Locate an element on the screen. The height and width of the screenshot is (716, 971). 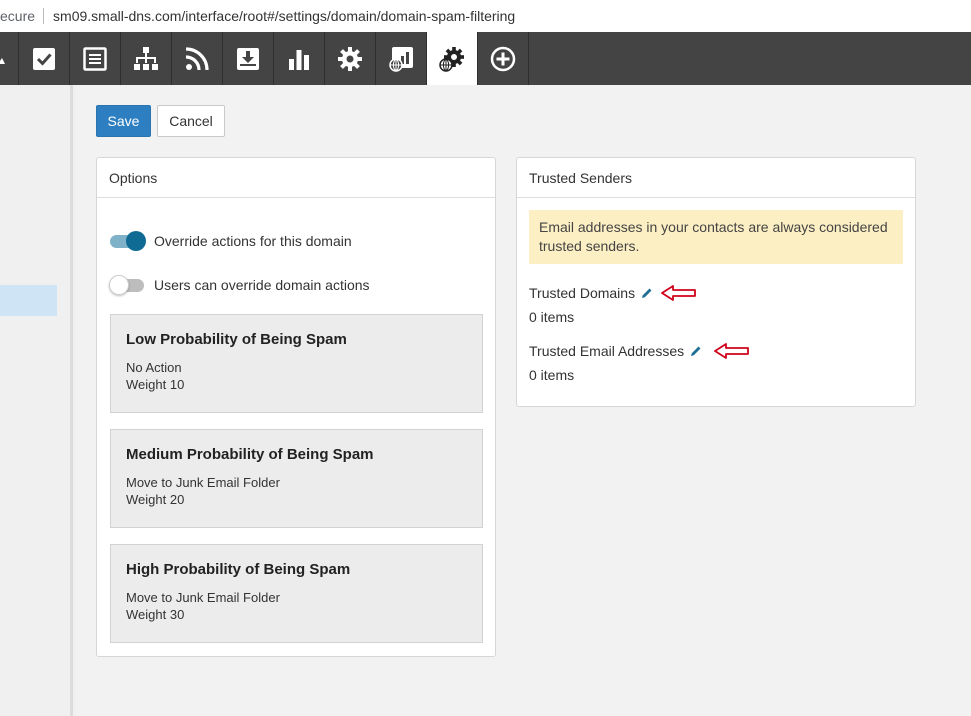
inbox-download-icon is located at coordinates (248, 58).